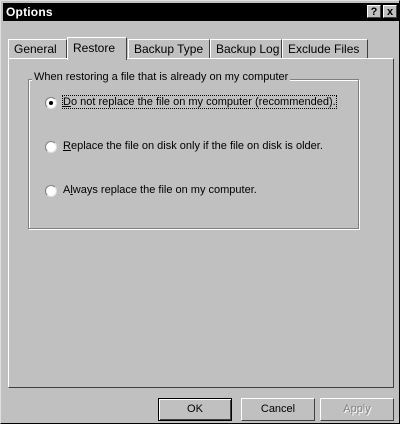 The image size is (402, 426). I want to click on apply-button: Apply, so click(357, 409).